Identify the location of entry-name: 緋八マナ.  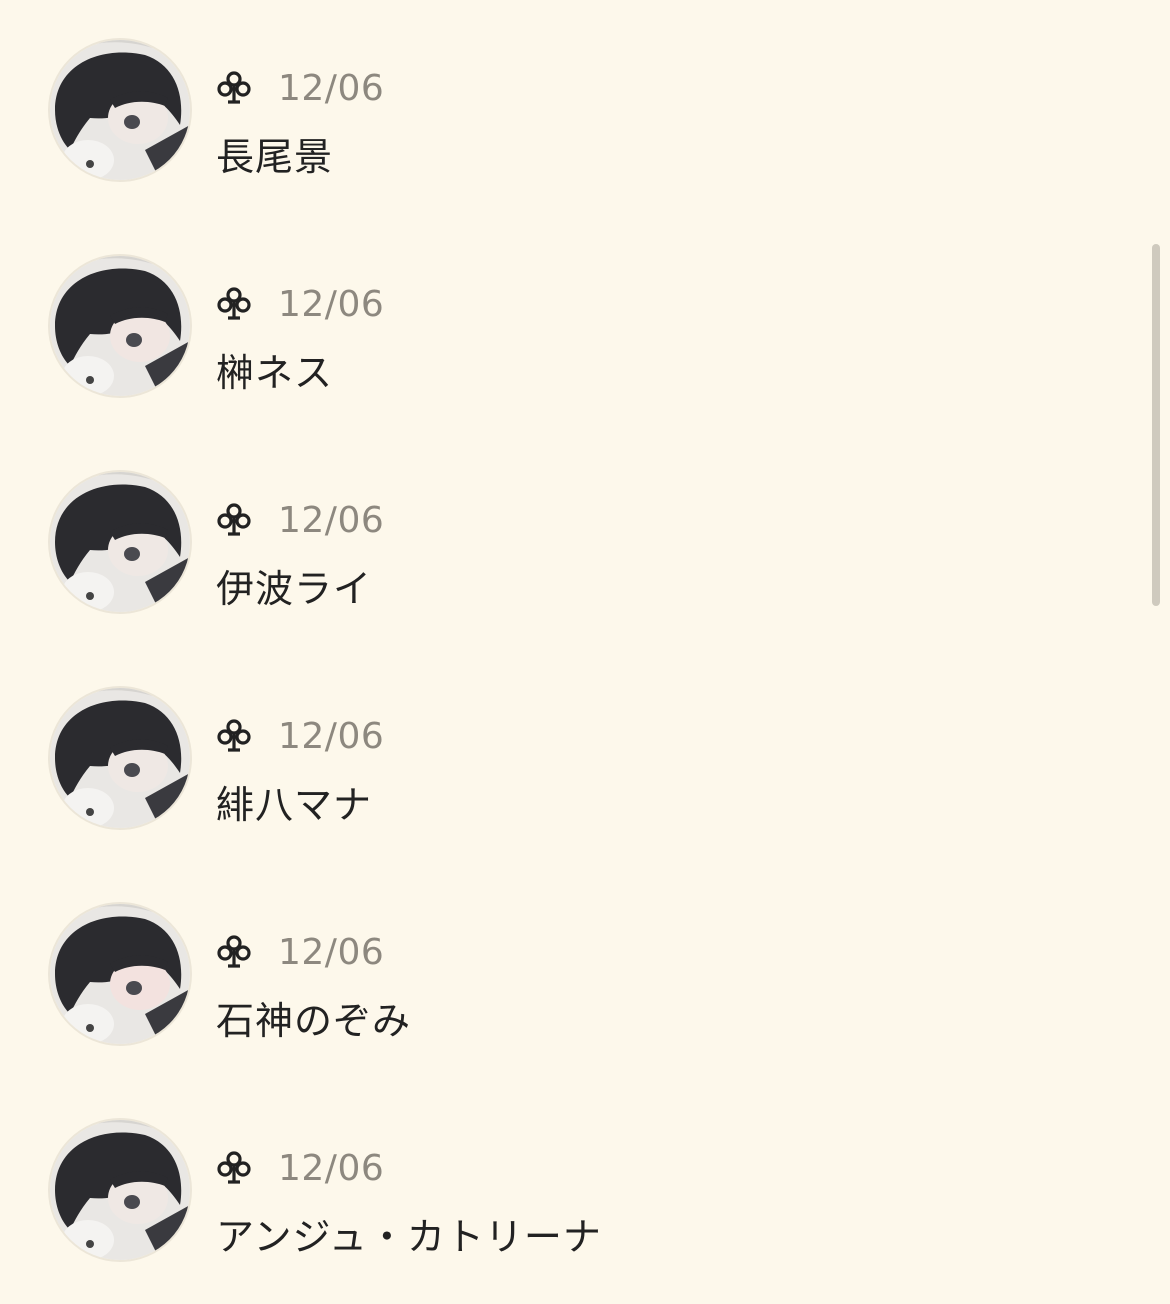
(294, 805).